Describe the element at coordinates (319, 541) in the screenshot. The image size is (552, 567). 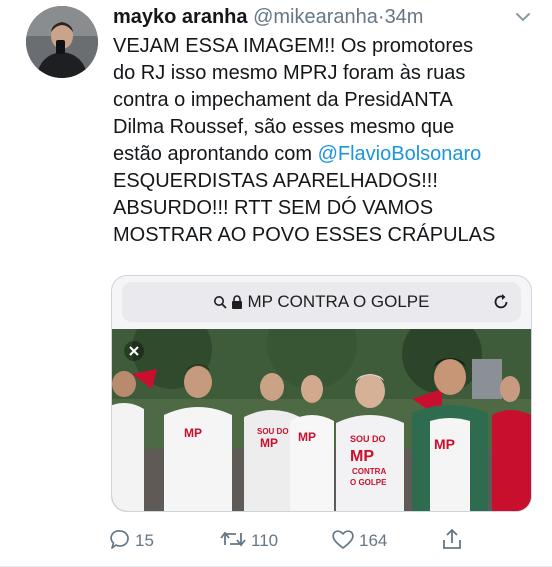
I see `tweet-actions: 15 110 164` at that location.